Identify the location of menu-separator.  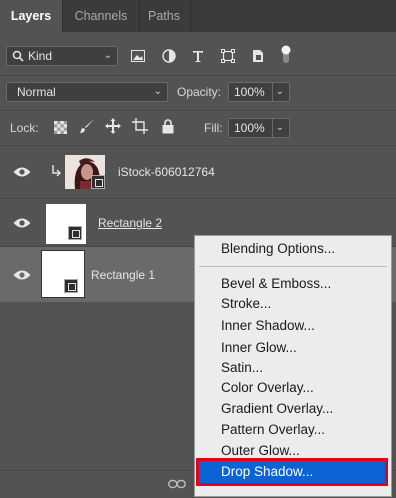
(293, 266).